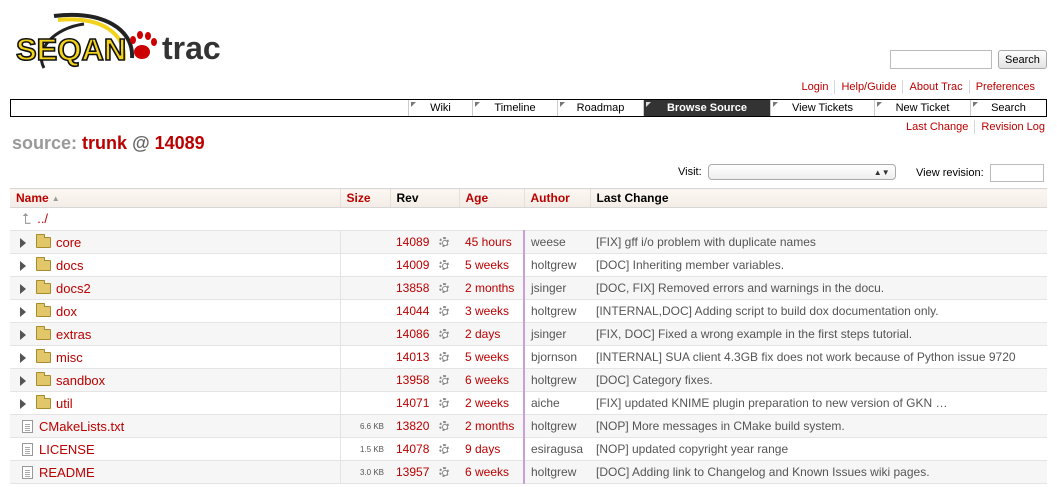 Image resolution: width=1057 pixels, height=487 pixels. I want to click on entry-name-link: core, so click(68, 242).